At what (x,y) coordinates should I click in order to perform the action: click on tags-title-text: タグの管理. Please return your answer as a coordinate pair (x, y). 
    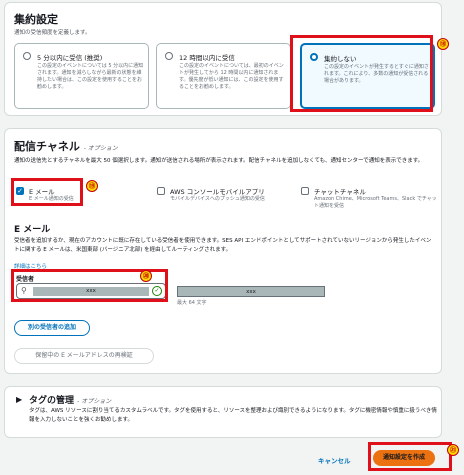
    Looking at the image, I should click on (52, 401).